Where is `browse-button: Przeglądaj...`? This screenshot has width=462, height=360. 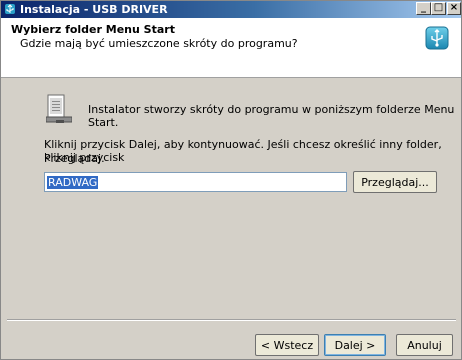 browse-button: Przeglądaj... is located at coordinates (395, 182).